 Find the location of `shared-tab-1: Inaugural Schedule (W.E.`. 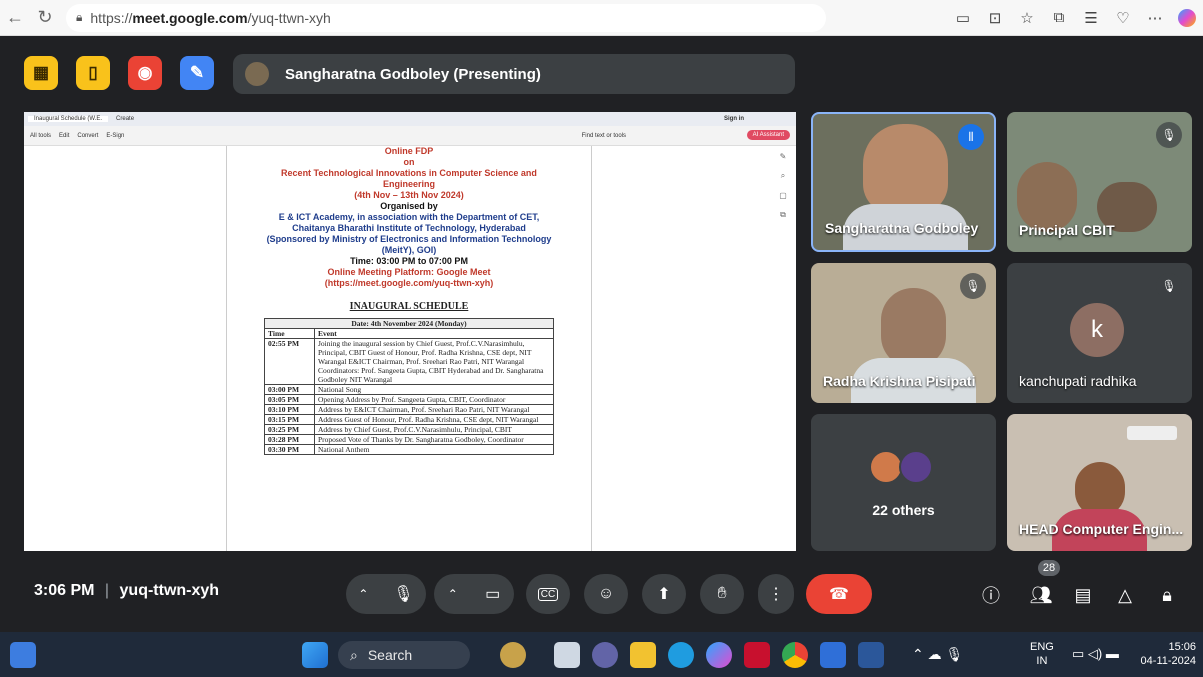

shared-tab-1: Inaugural Schedule (W.E. is located at coordinates (68, 119).